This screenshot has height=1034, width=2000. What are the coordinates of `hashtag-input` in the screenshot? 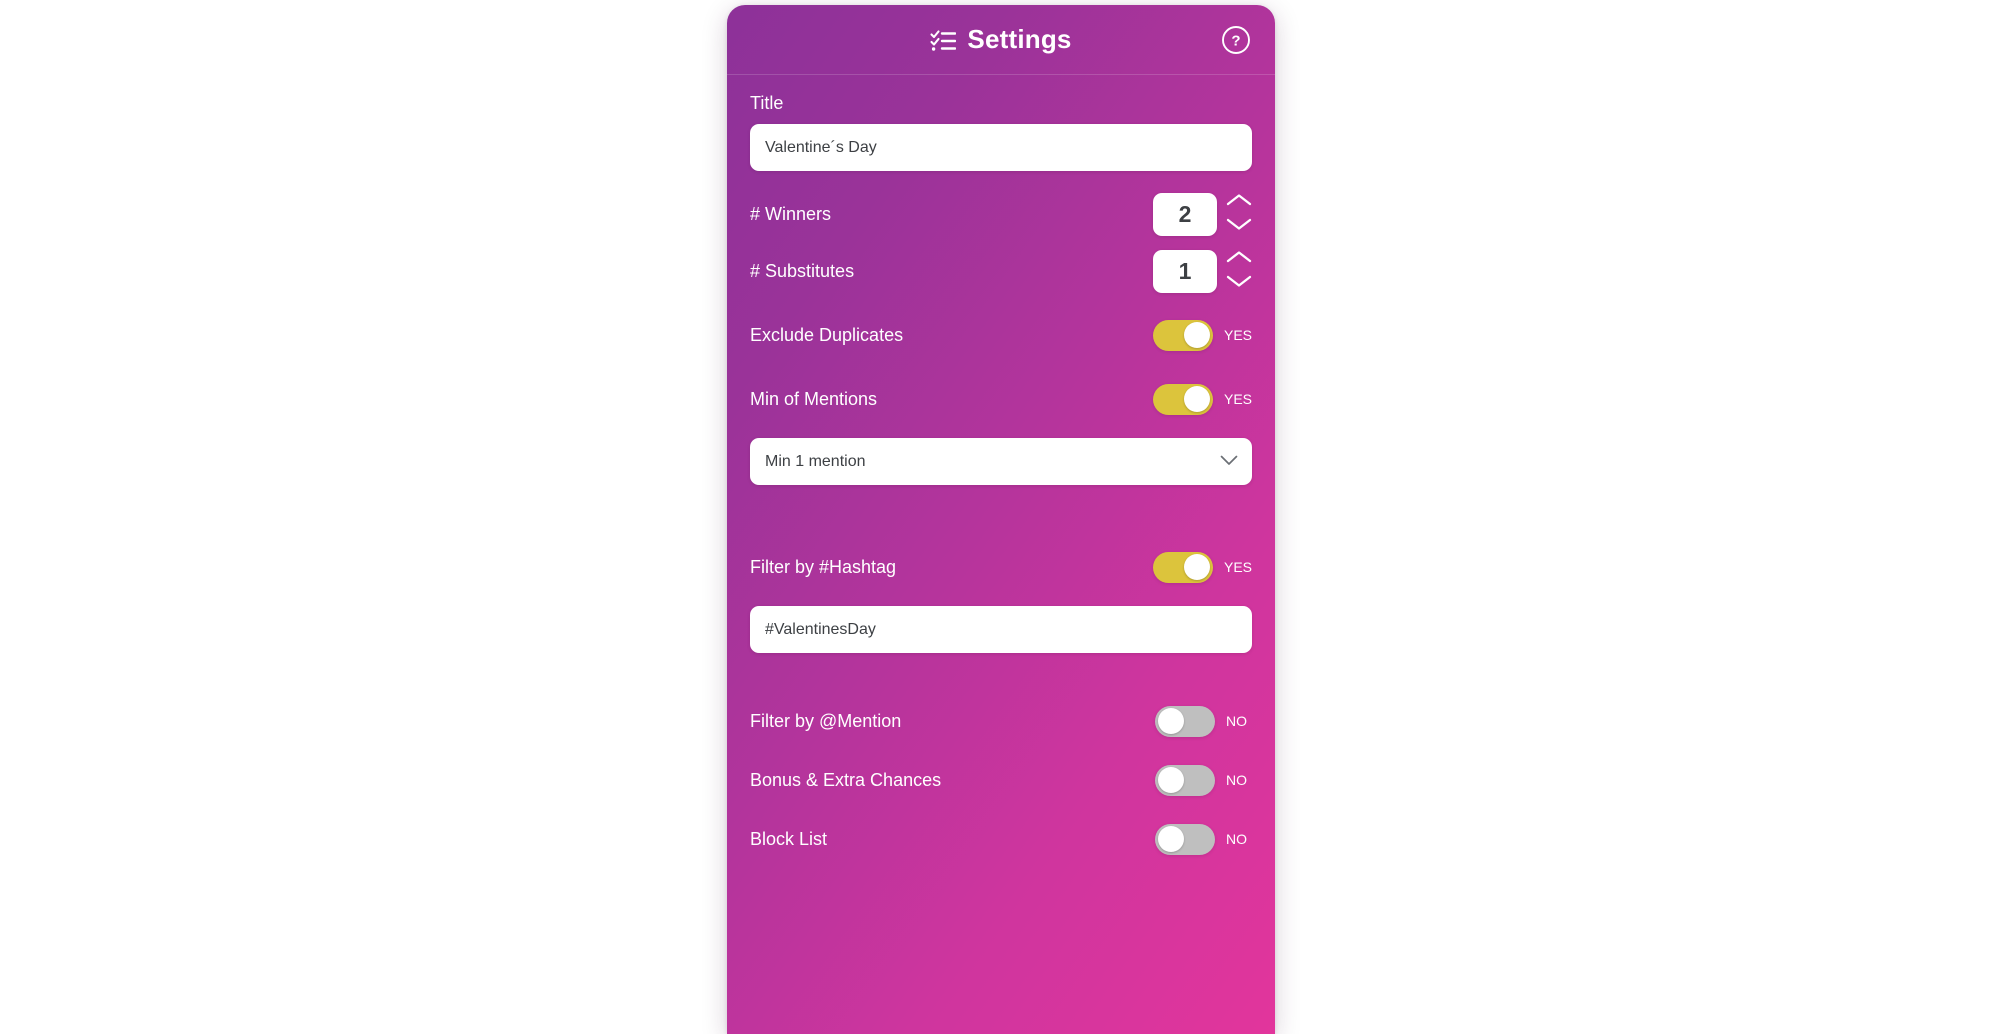 It's located at (1001, 629).